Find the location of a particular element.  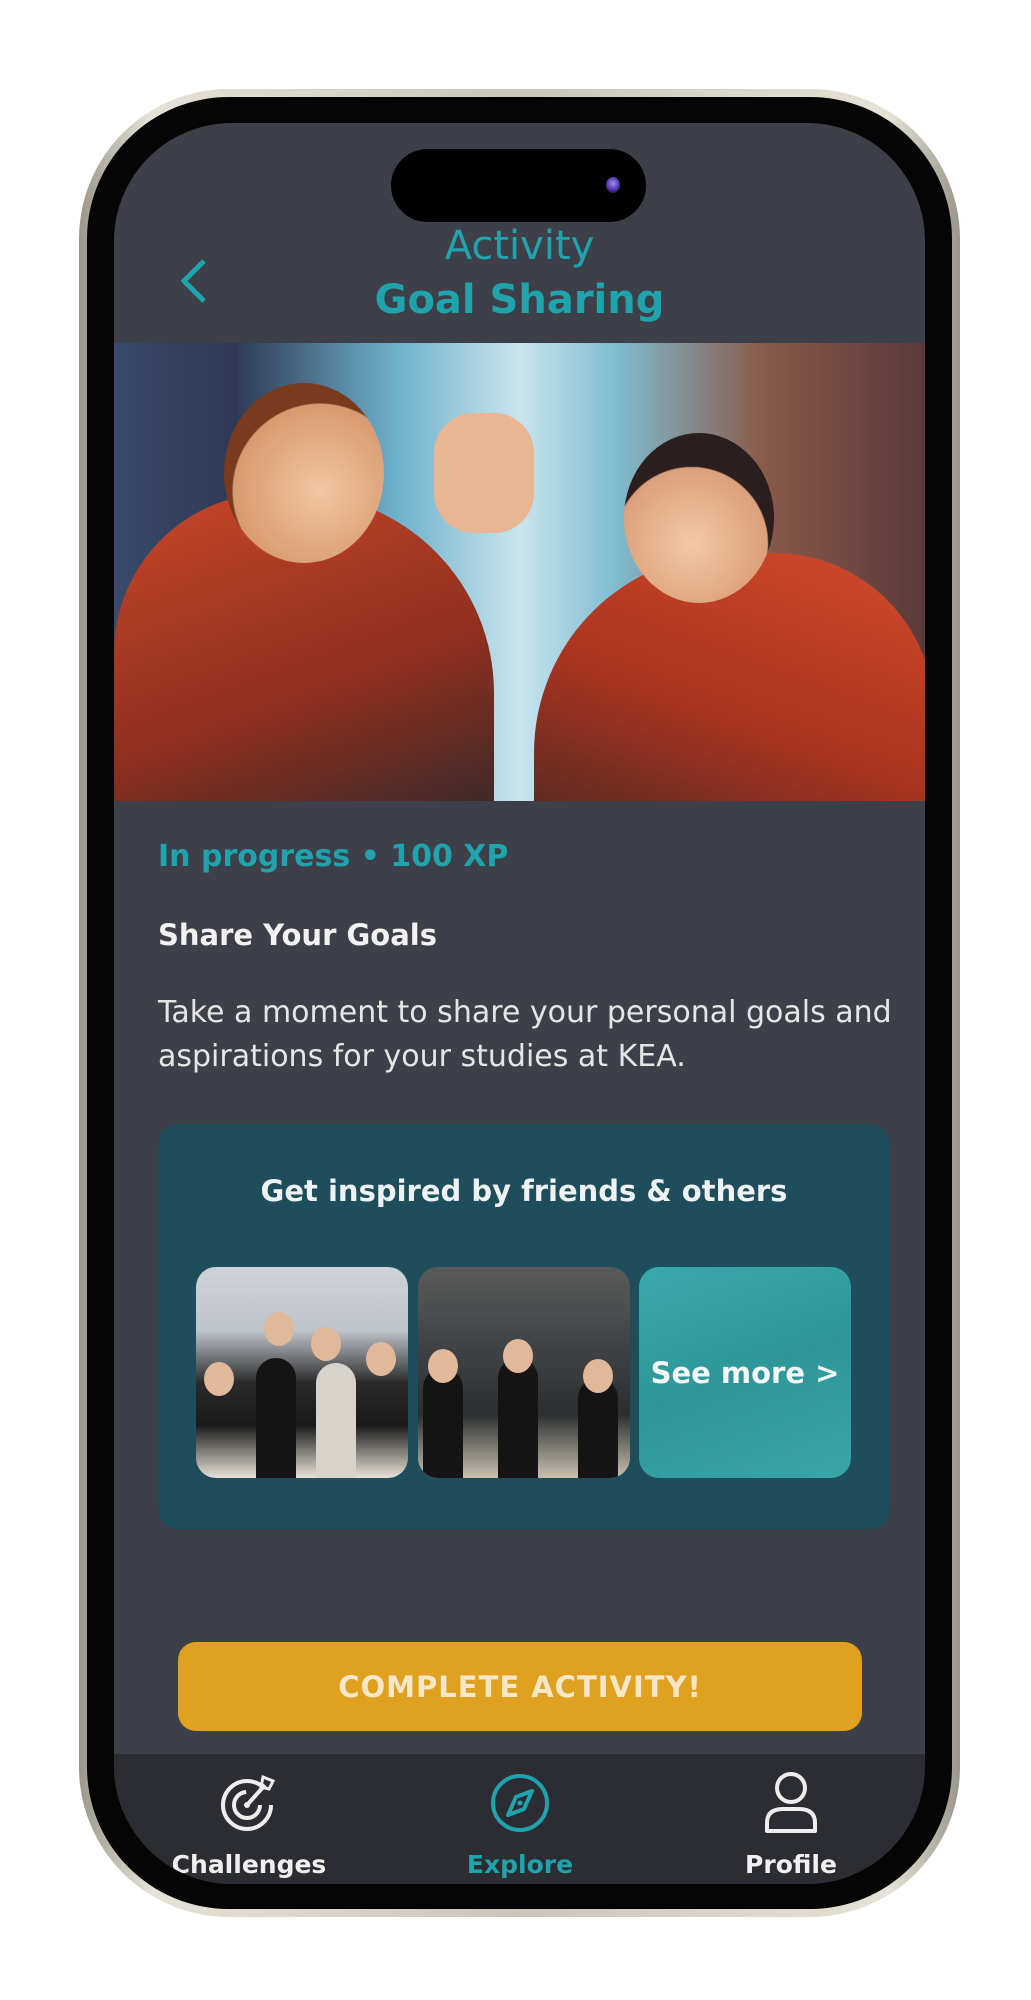

complete-activity-button: COMPLETE ACTIVITY! is located at coordinates (520, 1686).